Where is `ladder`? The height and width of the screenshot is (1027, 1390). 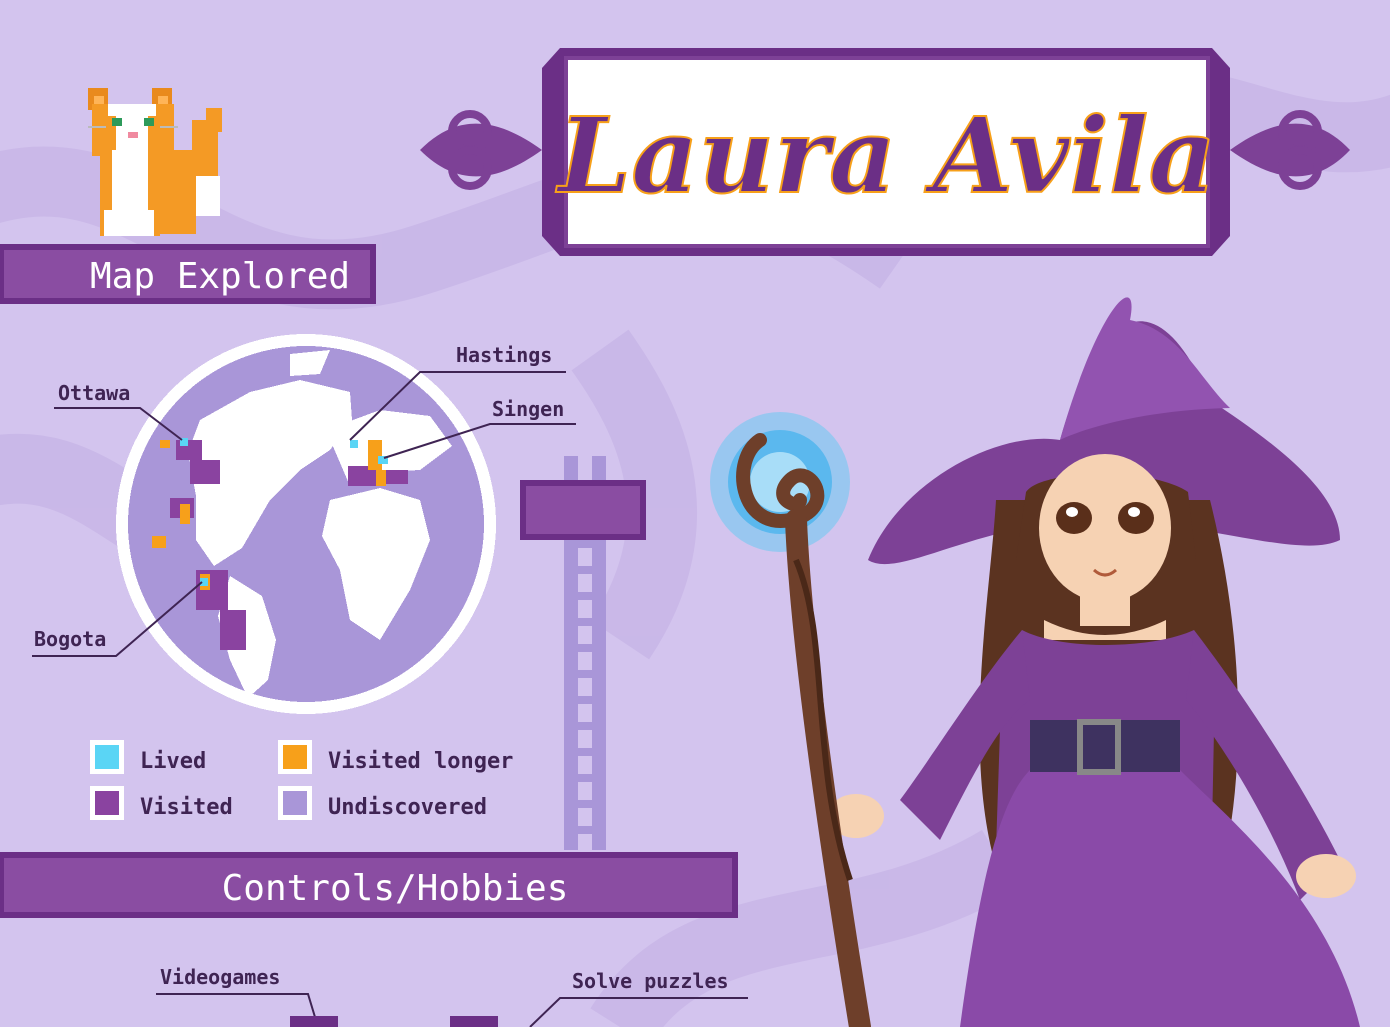
ladder is located at coordinates (583, 653).